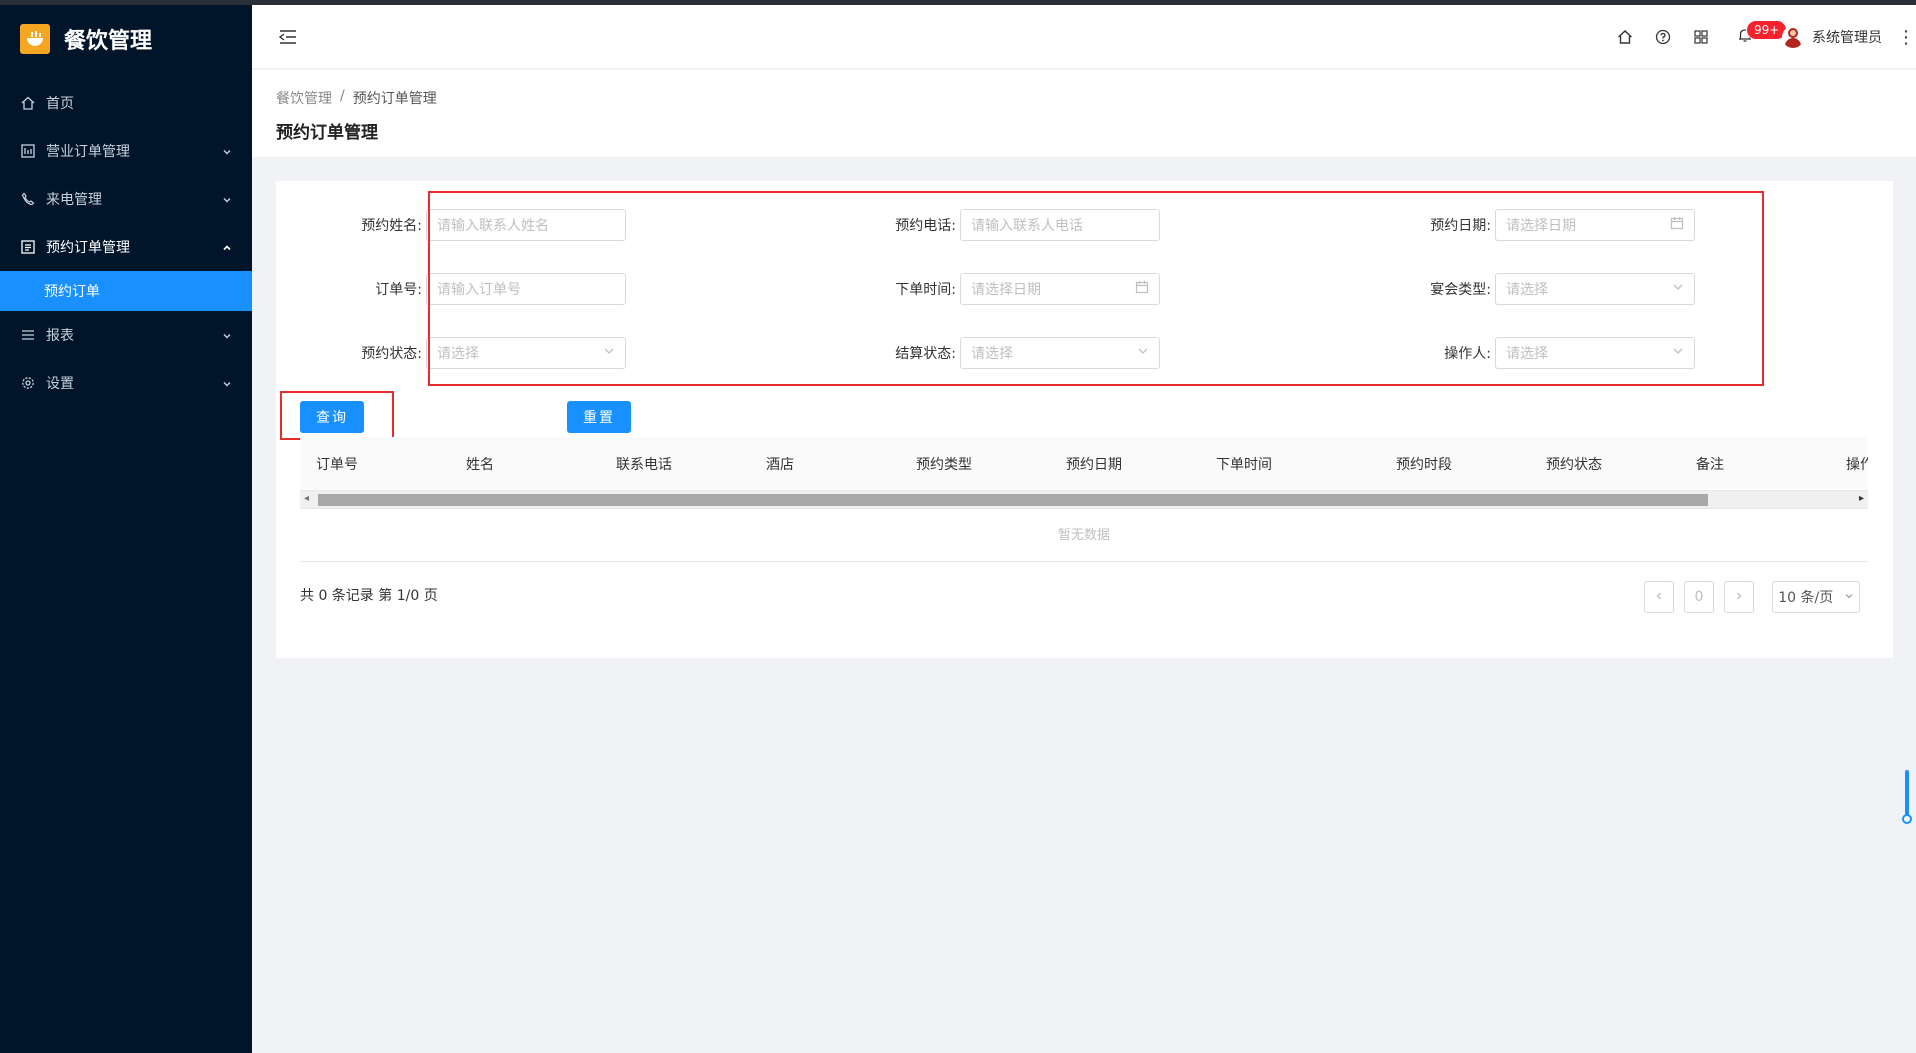 The image size is (1916, 1053). What do you see at coordinates (35, 39) in the screenshot?
I see `bowl-icon` at bounding box center [35, 39].